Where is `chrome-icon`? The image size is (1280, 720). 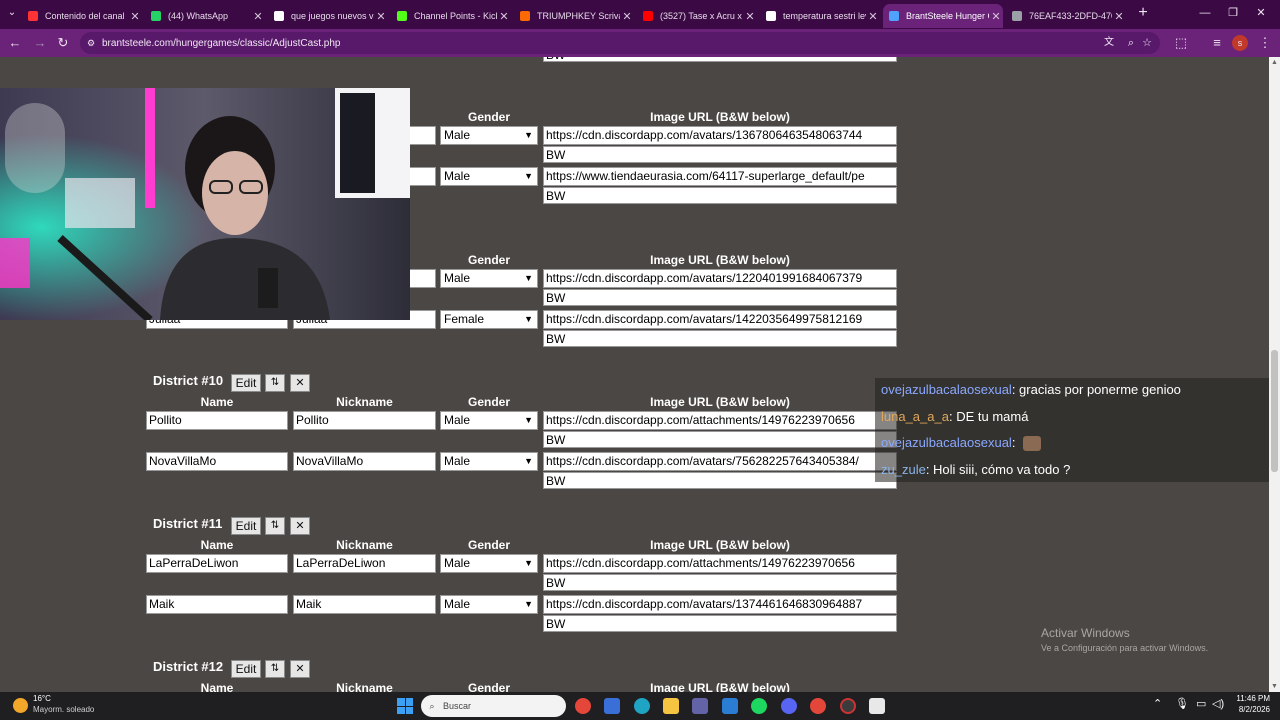 chrome-icon is located at coordinates (583, 706).